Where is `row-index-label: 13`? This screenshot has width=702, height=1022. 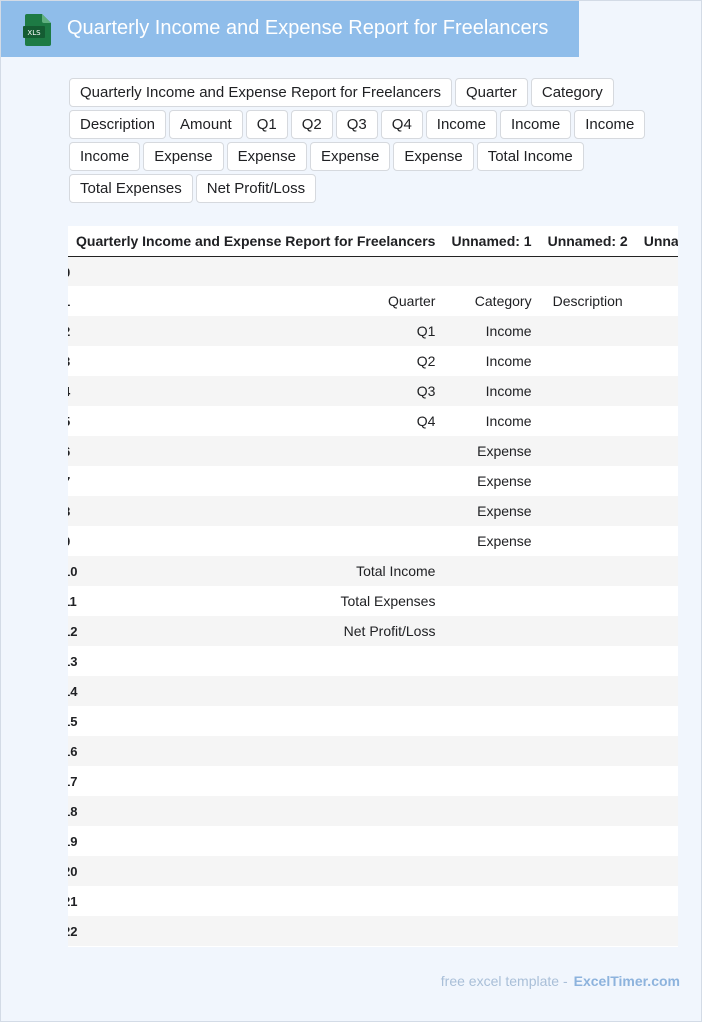
row-index-label: 13 is located at coordinates (73, 661).